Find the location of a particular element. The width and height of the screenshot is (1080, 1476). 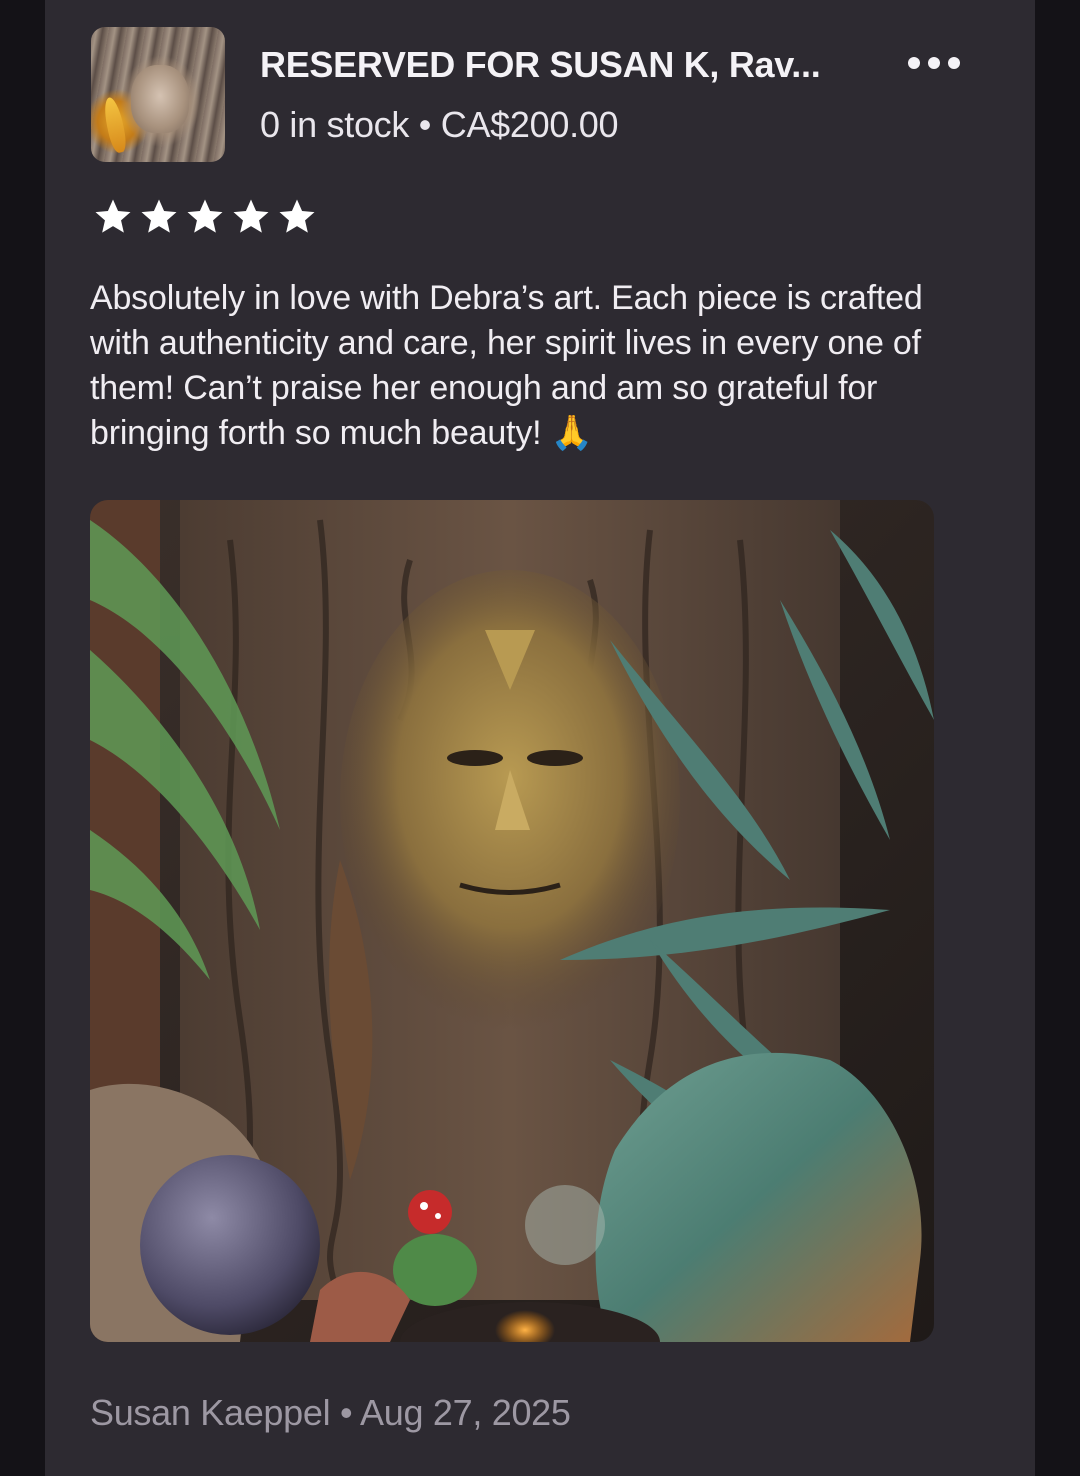

more-options-button is located at coordinates (934, 63).